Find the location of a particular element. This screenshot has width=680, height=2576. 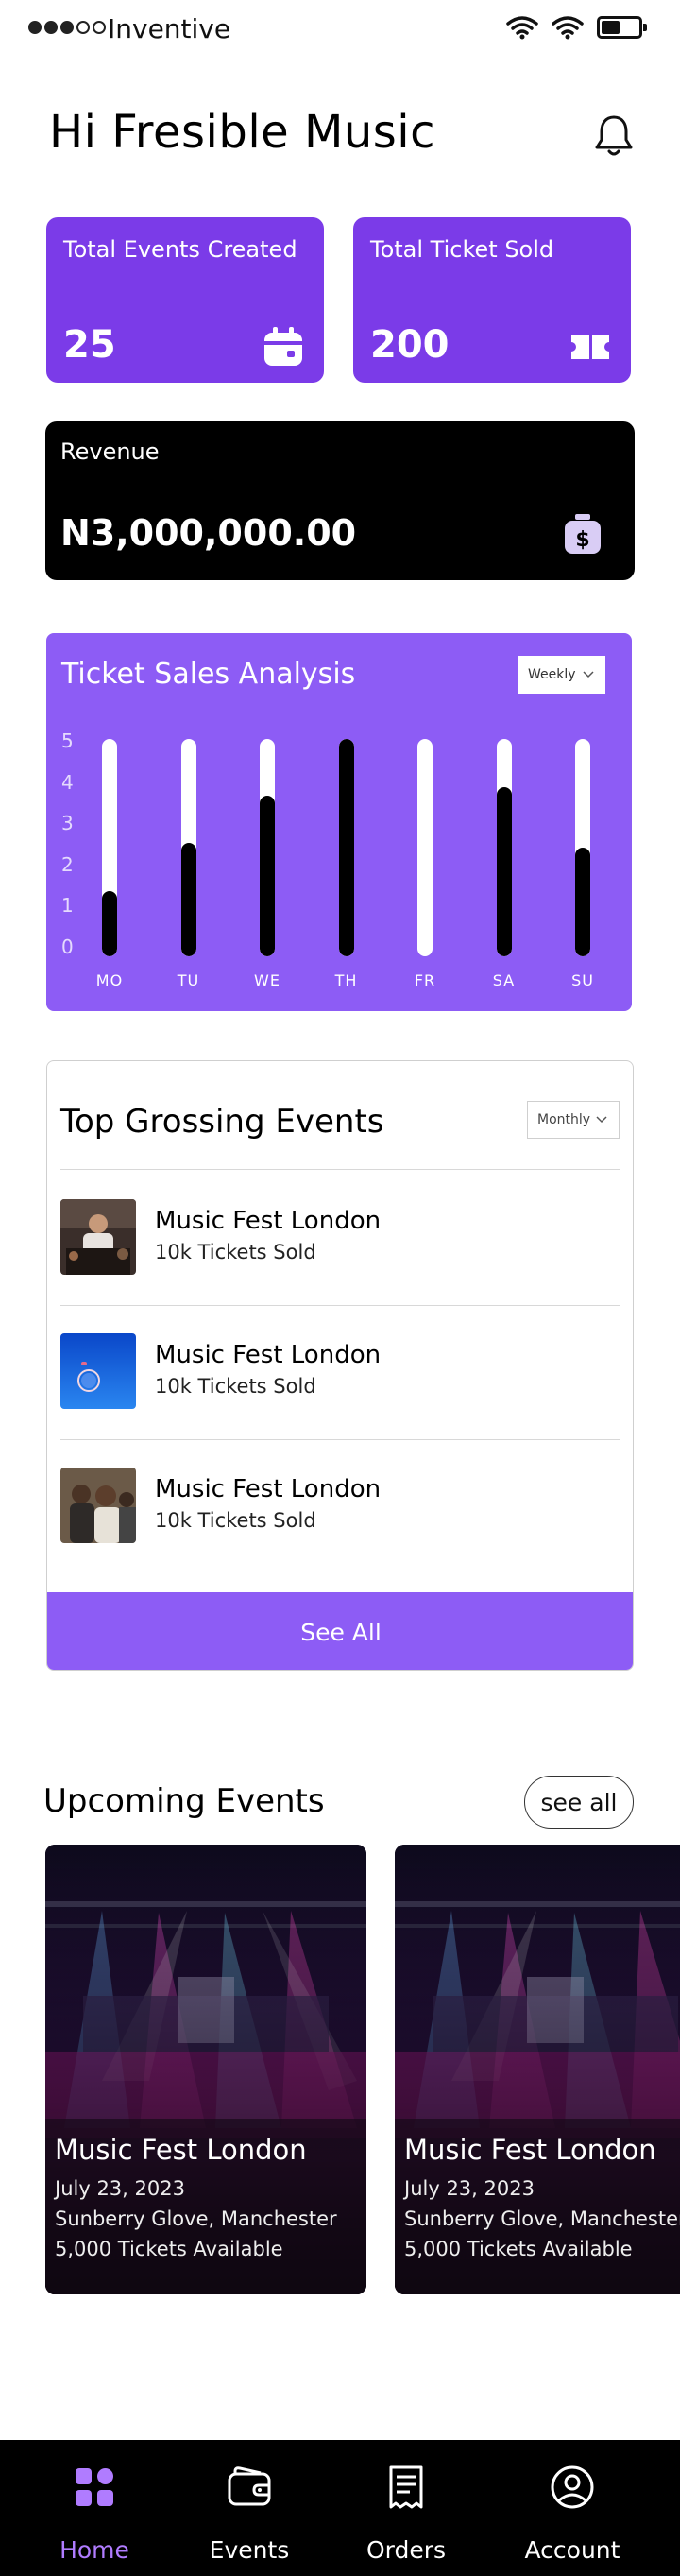

x-axis-tick: TH is located at coordinates (346, 980).